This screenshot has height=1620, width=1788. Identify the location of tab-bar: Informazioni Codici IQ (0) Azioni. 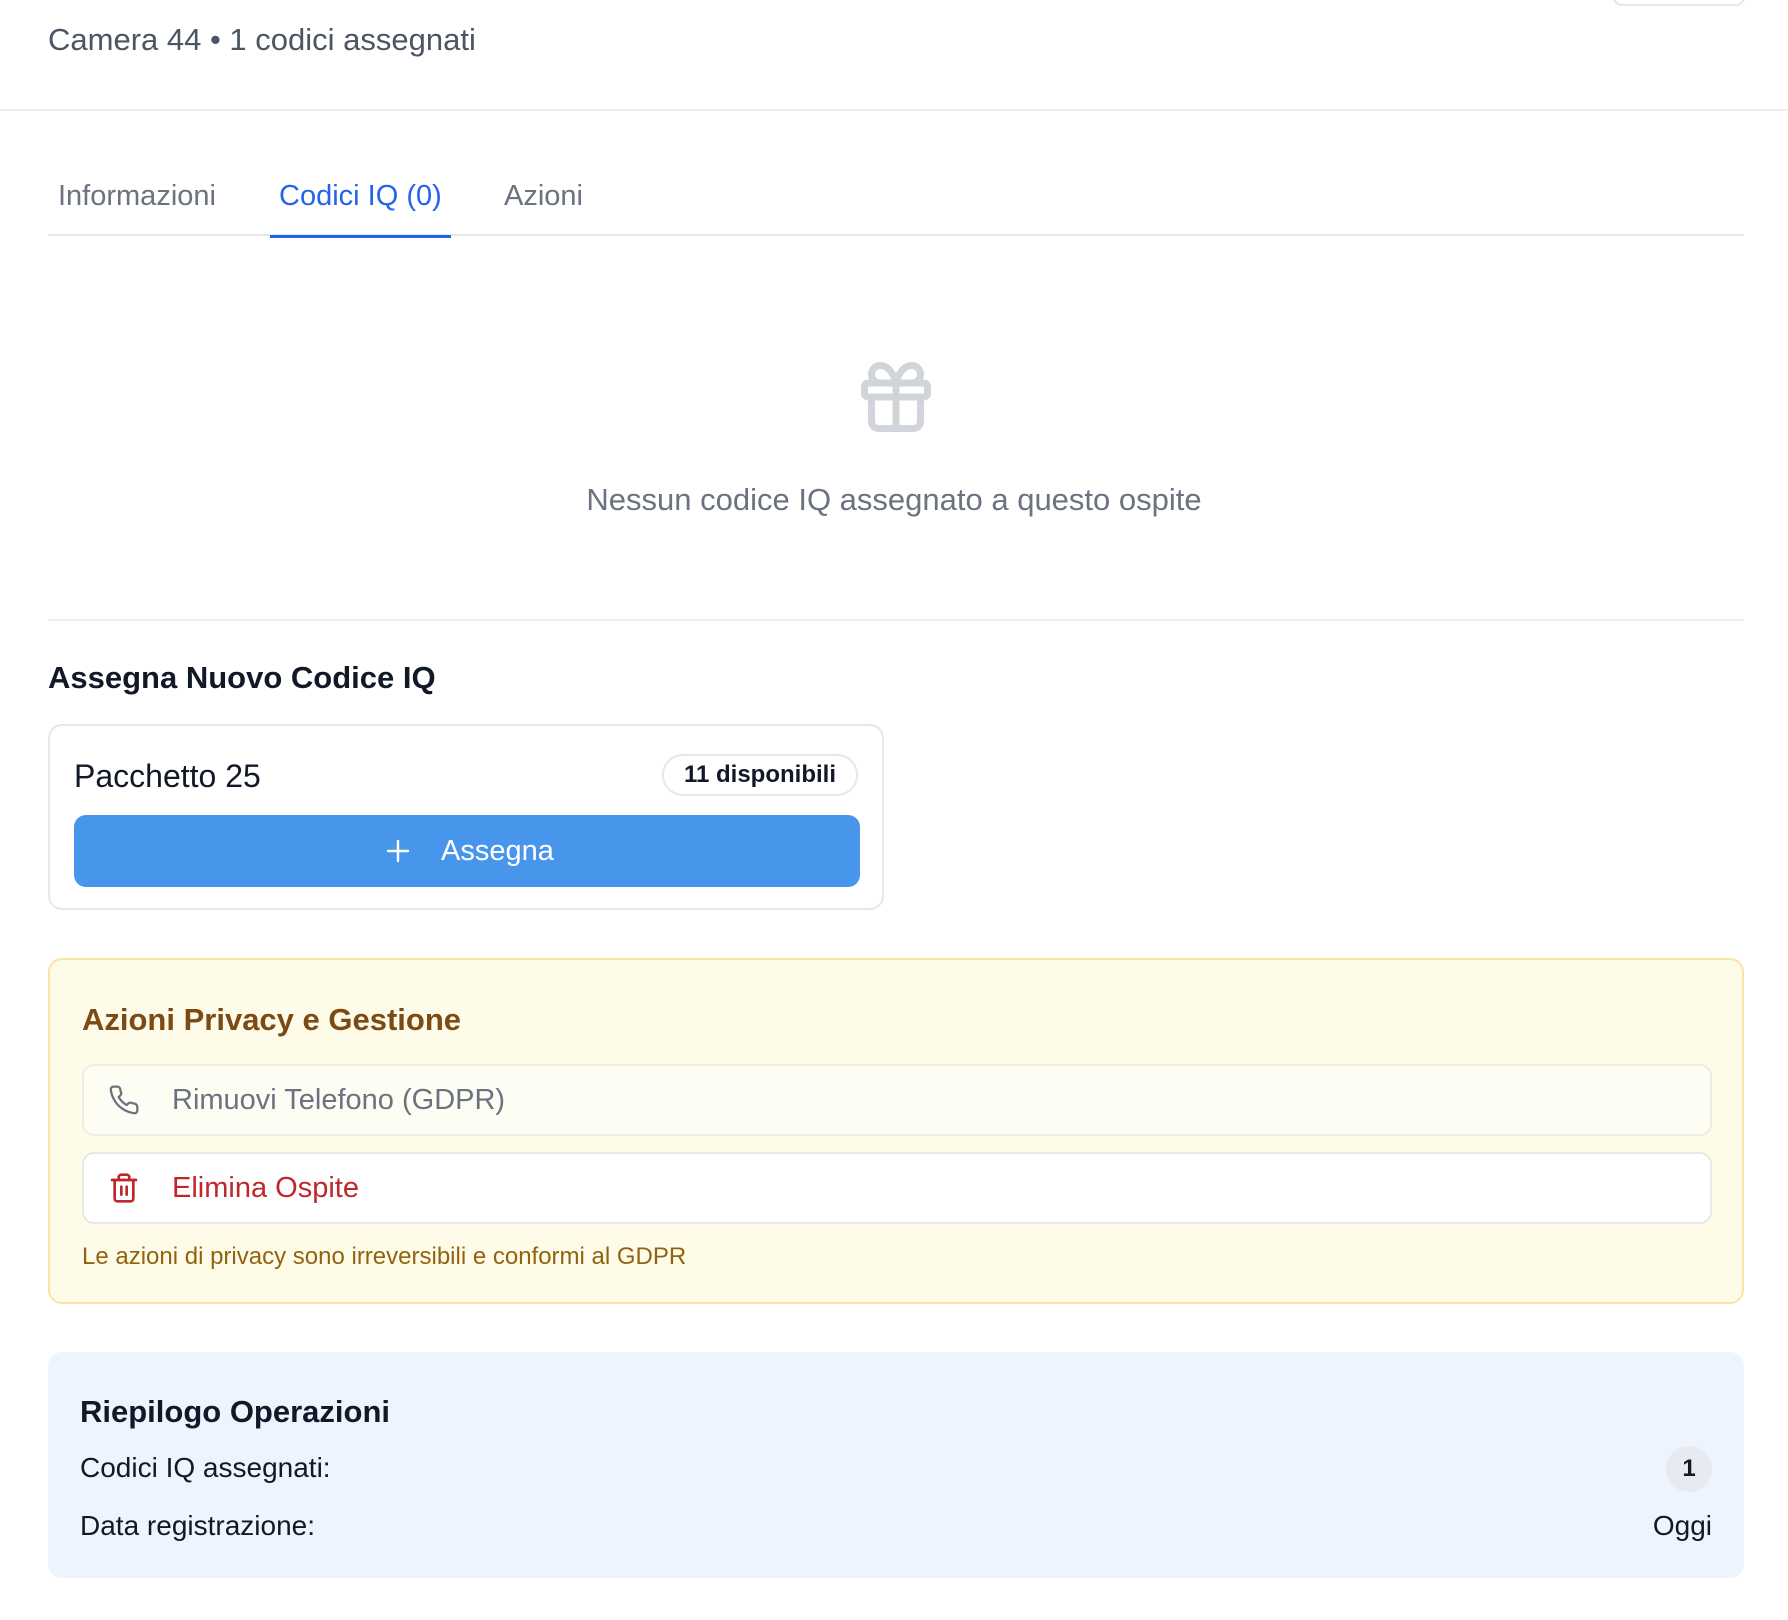
(896, 204).